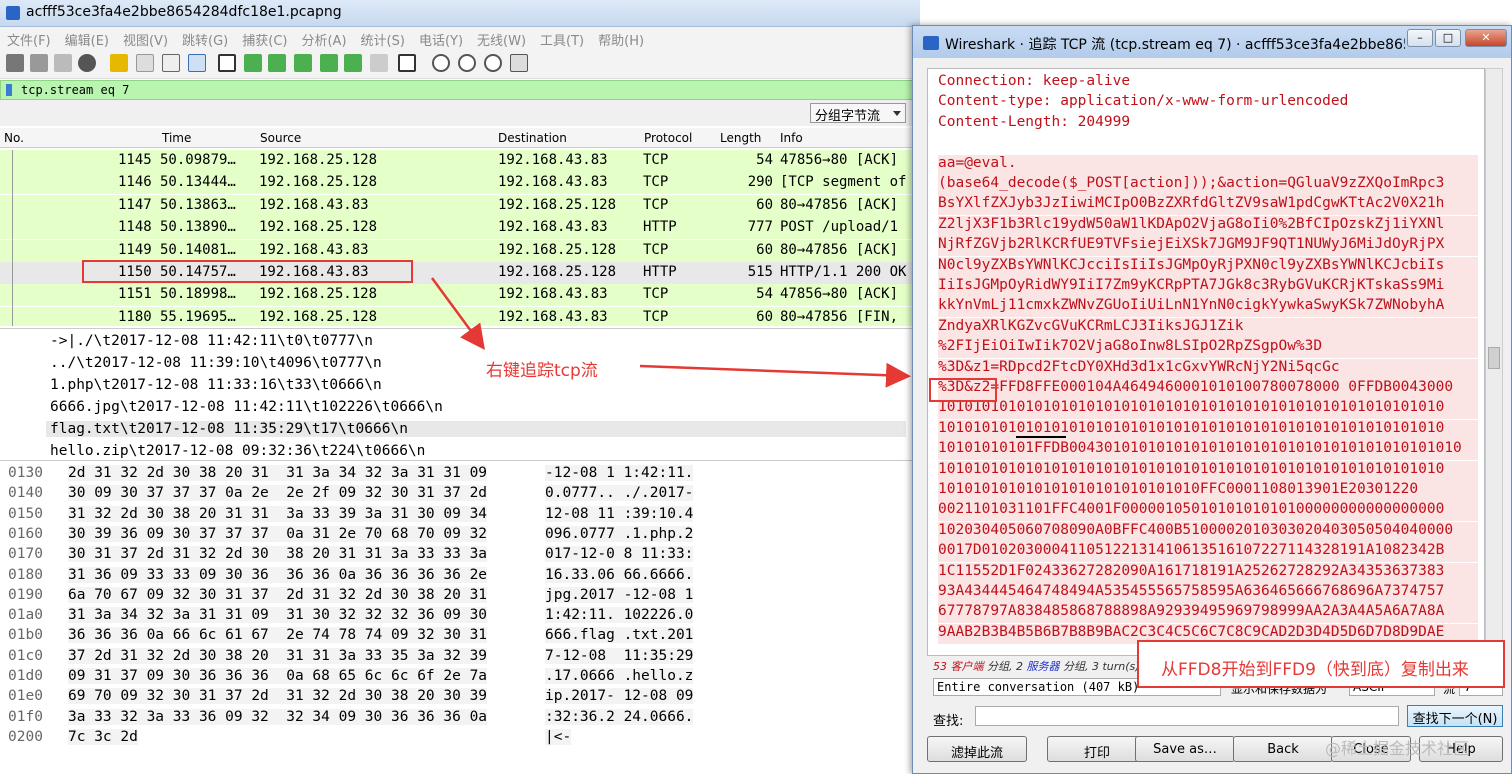 This screenshot has width=1512, height=774. Describe the element at coordinates (197, 63) in the screenshot. I see `reload-icon` at that location.